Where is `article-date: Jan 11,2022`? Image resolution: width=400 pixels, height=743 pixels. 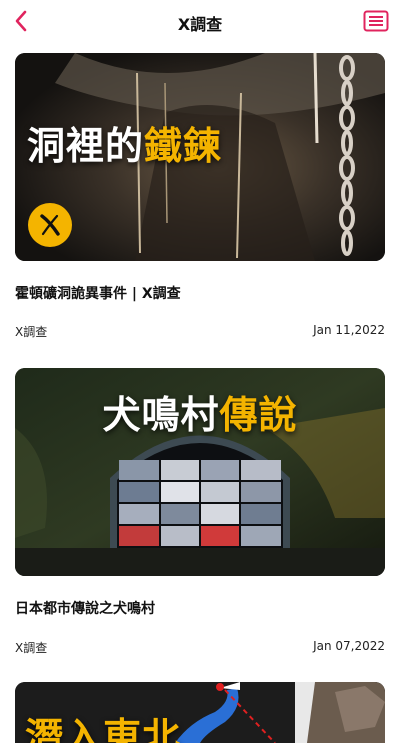 article-date: Jan 11,2022 is located at coordinates (349, 330).